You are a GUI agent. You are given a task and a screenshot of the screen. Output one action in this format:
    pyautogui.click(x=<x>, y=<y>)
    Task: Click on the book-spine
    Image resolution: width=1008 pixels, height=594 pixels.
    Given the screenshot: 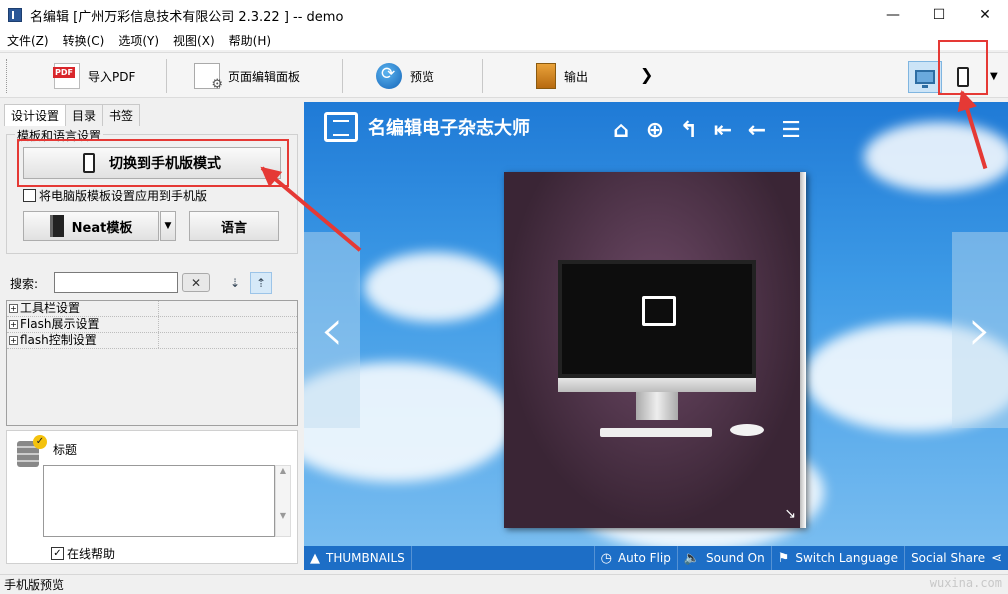 What is the action you would take?
    pyautogui.click(x=803, y=350)
    